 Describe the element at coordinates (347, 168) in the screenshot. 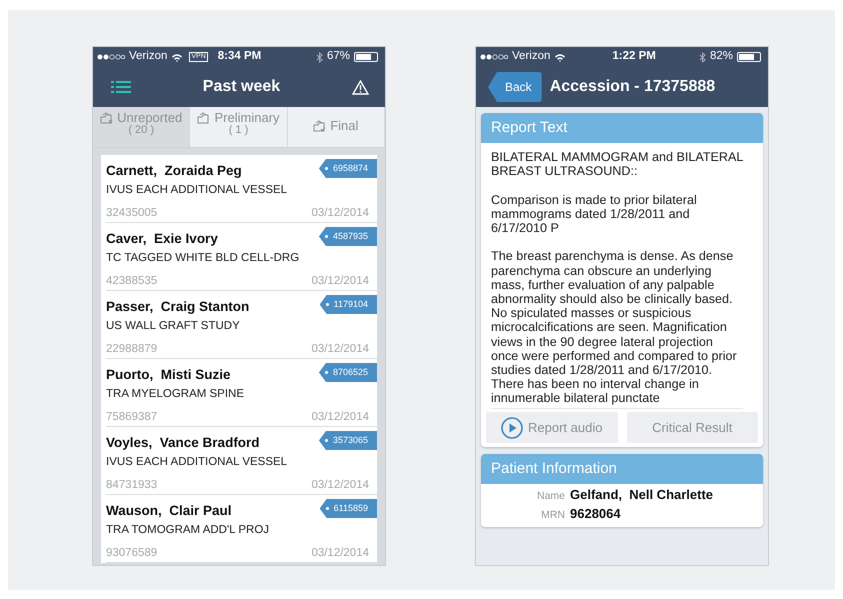

I see `accession-tag: 6958874` at that location.